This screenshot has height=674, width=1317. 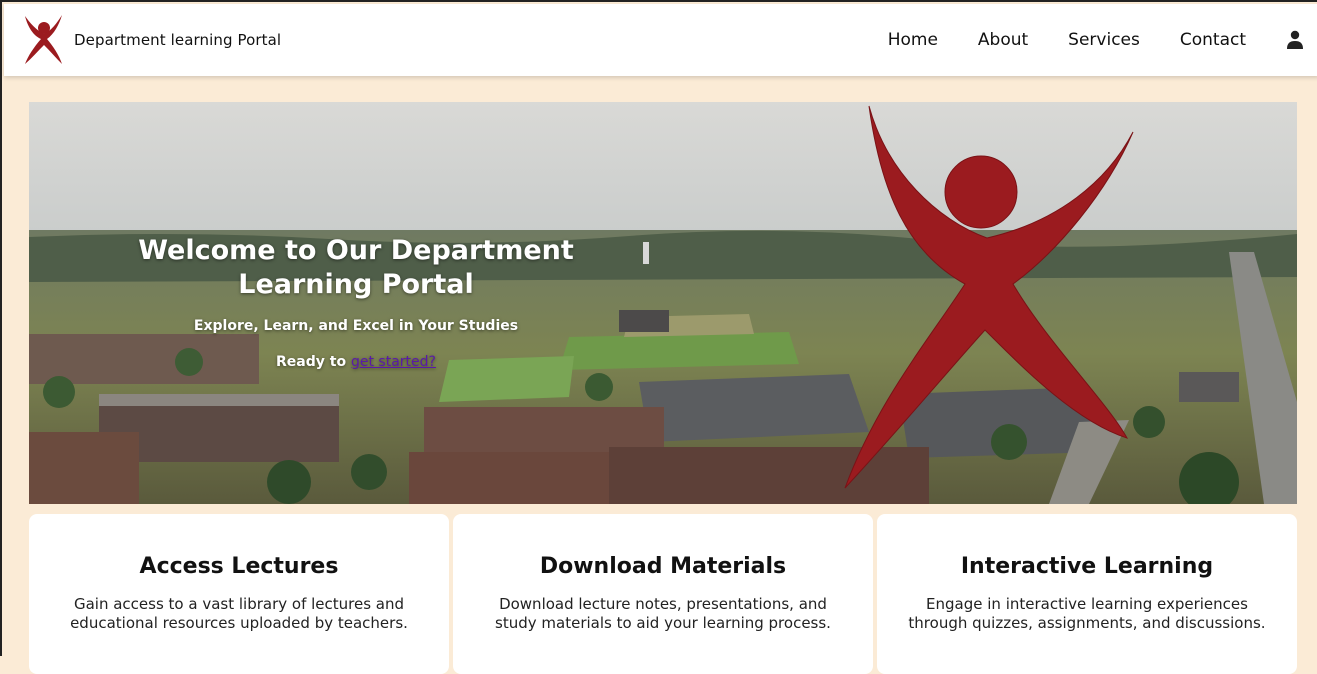 I want to click on hero-cta: Ready to get started?, so click(x=356, y=362).